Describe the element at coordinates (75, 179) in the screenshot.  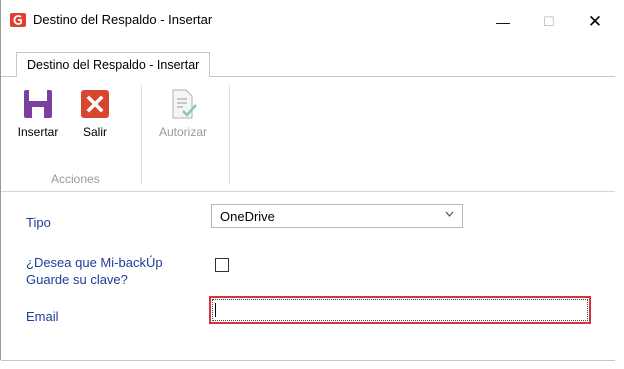
I see `acciones-group-label: Acciones` at that location.